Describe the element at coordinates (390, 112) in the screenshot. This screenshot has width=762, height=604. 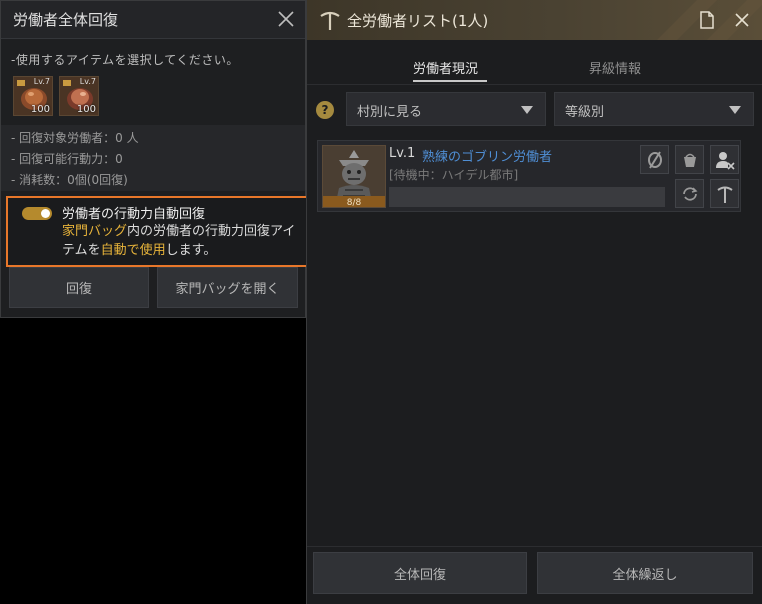
I see `dropdown-value: 村別に見る` at that location.